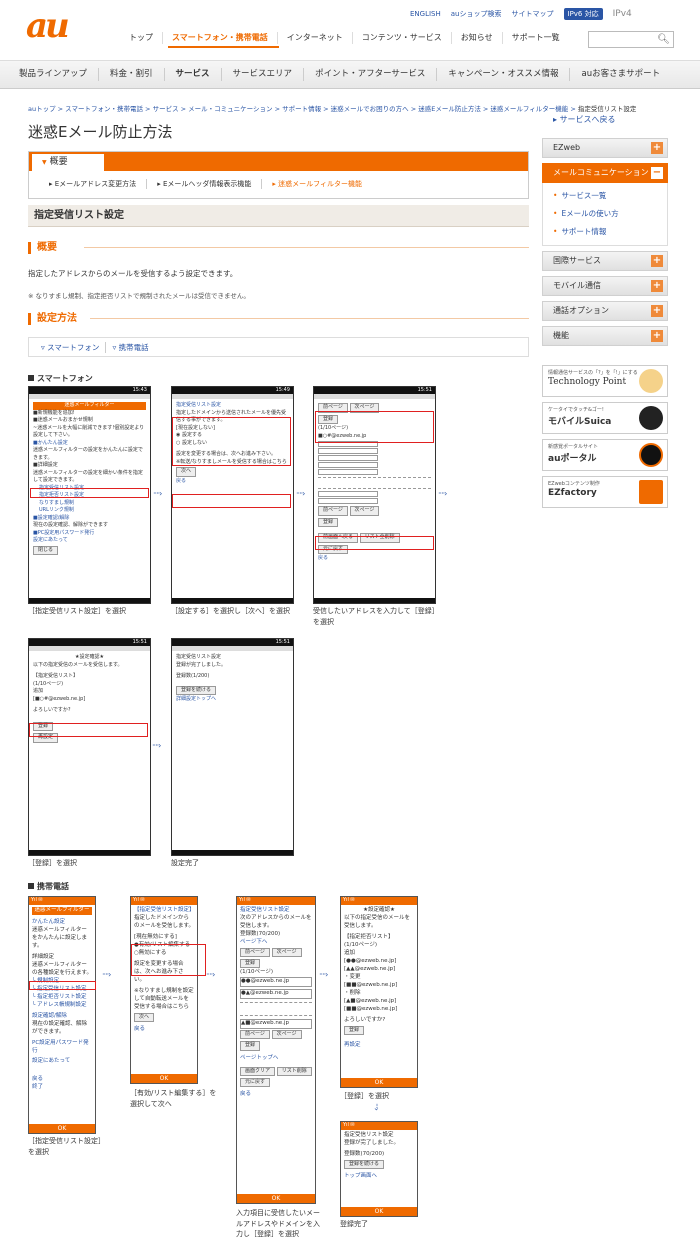  I want to click on screen-line: 迷惑メールフィルターの各種設定を行えます。, so click(62, 968).